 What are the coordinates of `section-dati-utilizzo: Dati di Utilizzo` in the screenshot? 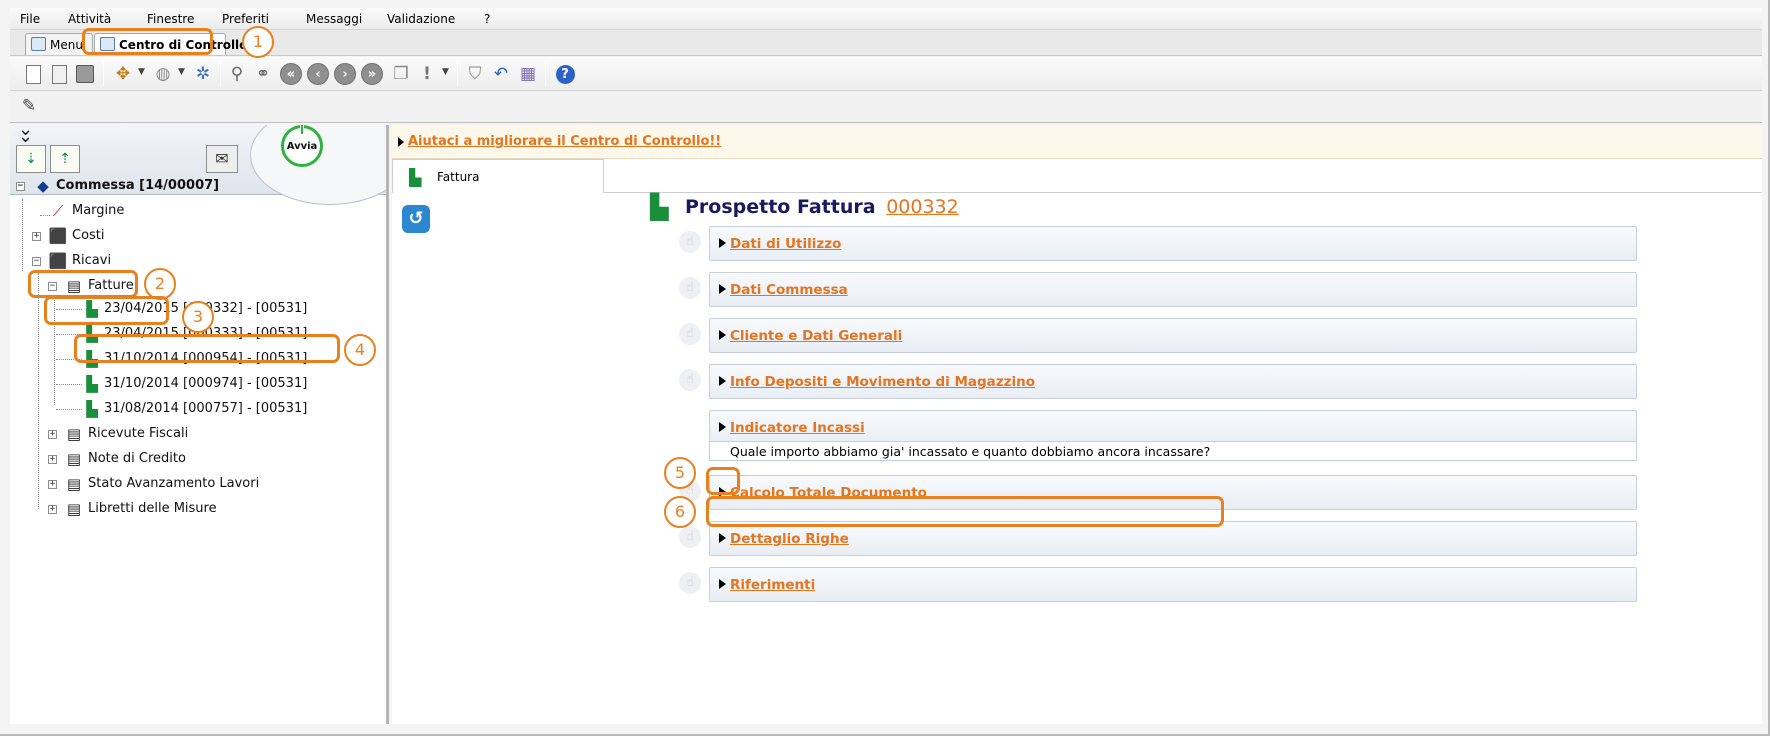 It's located at (1173, 243).